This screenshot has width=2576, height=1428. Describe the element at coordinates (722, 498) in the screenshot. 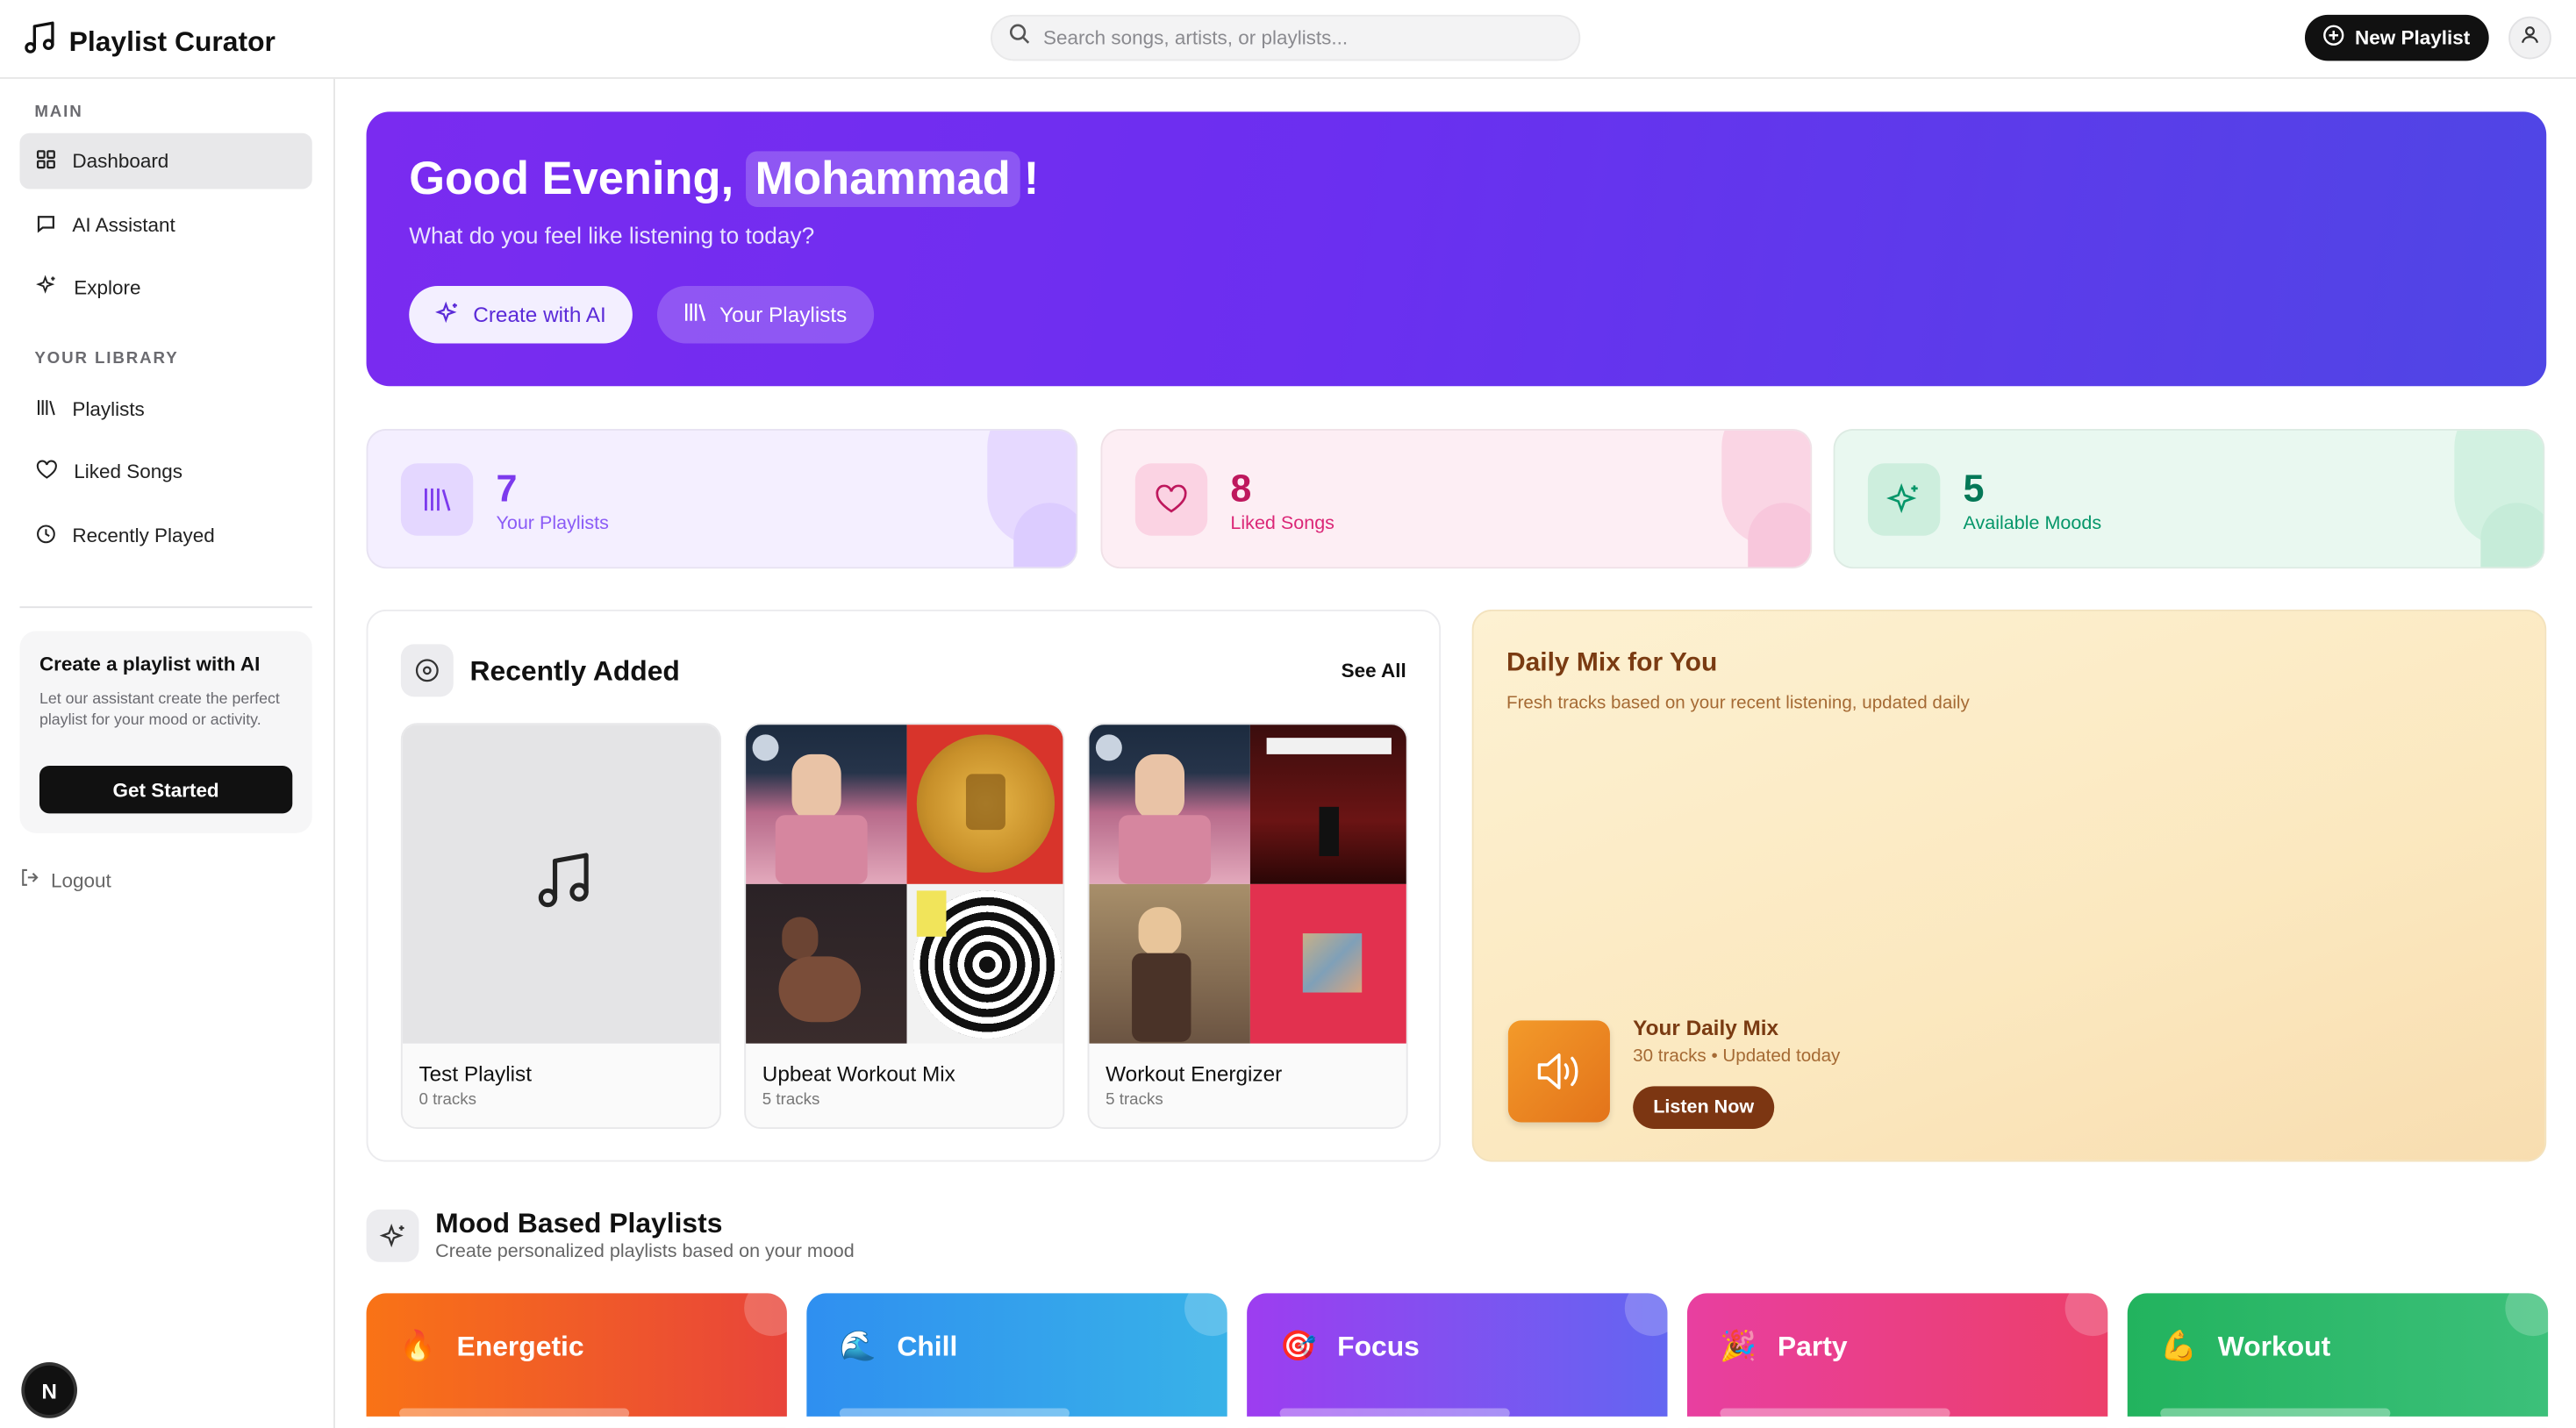

I see `stat-card-playlists: 7 Your Playlists` at that location.